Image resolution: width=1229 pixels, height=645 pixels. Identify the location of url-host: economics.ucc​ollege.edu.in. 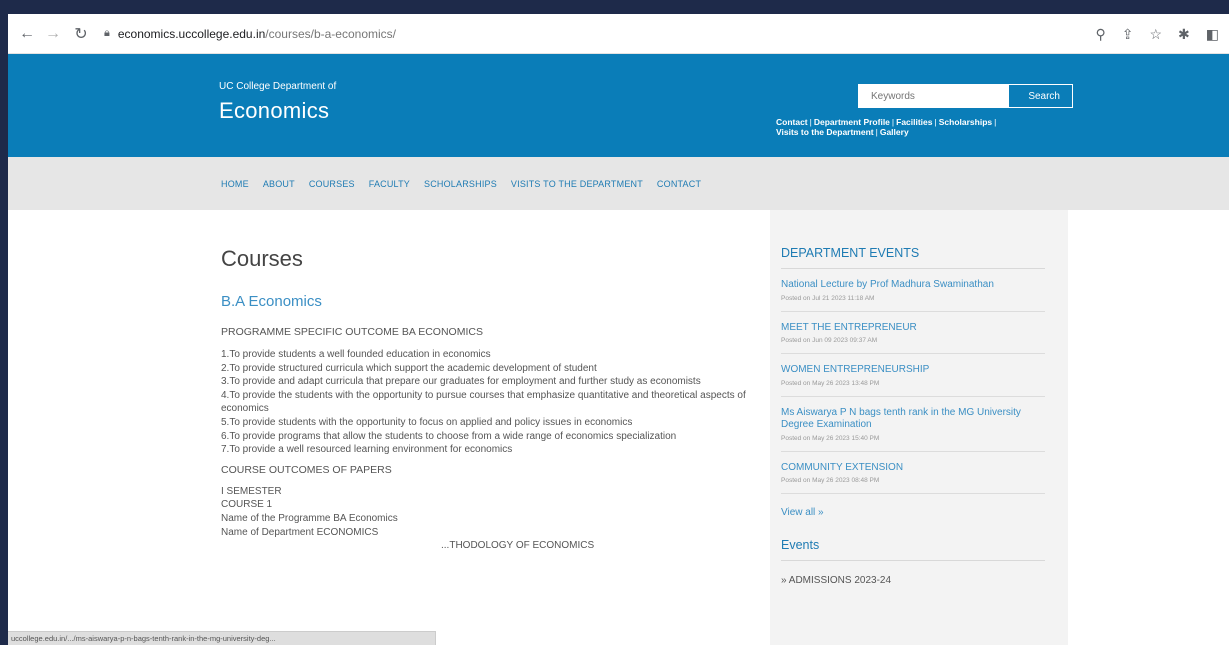
(191, 33).